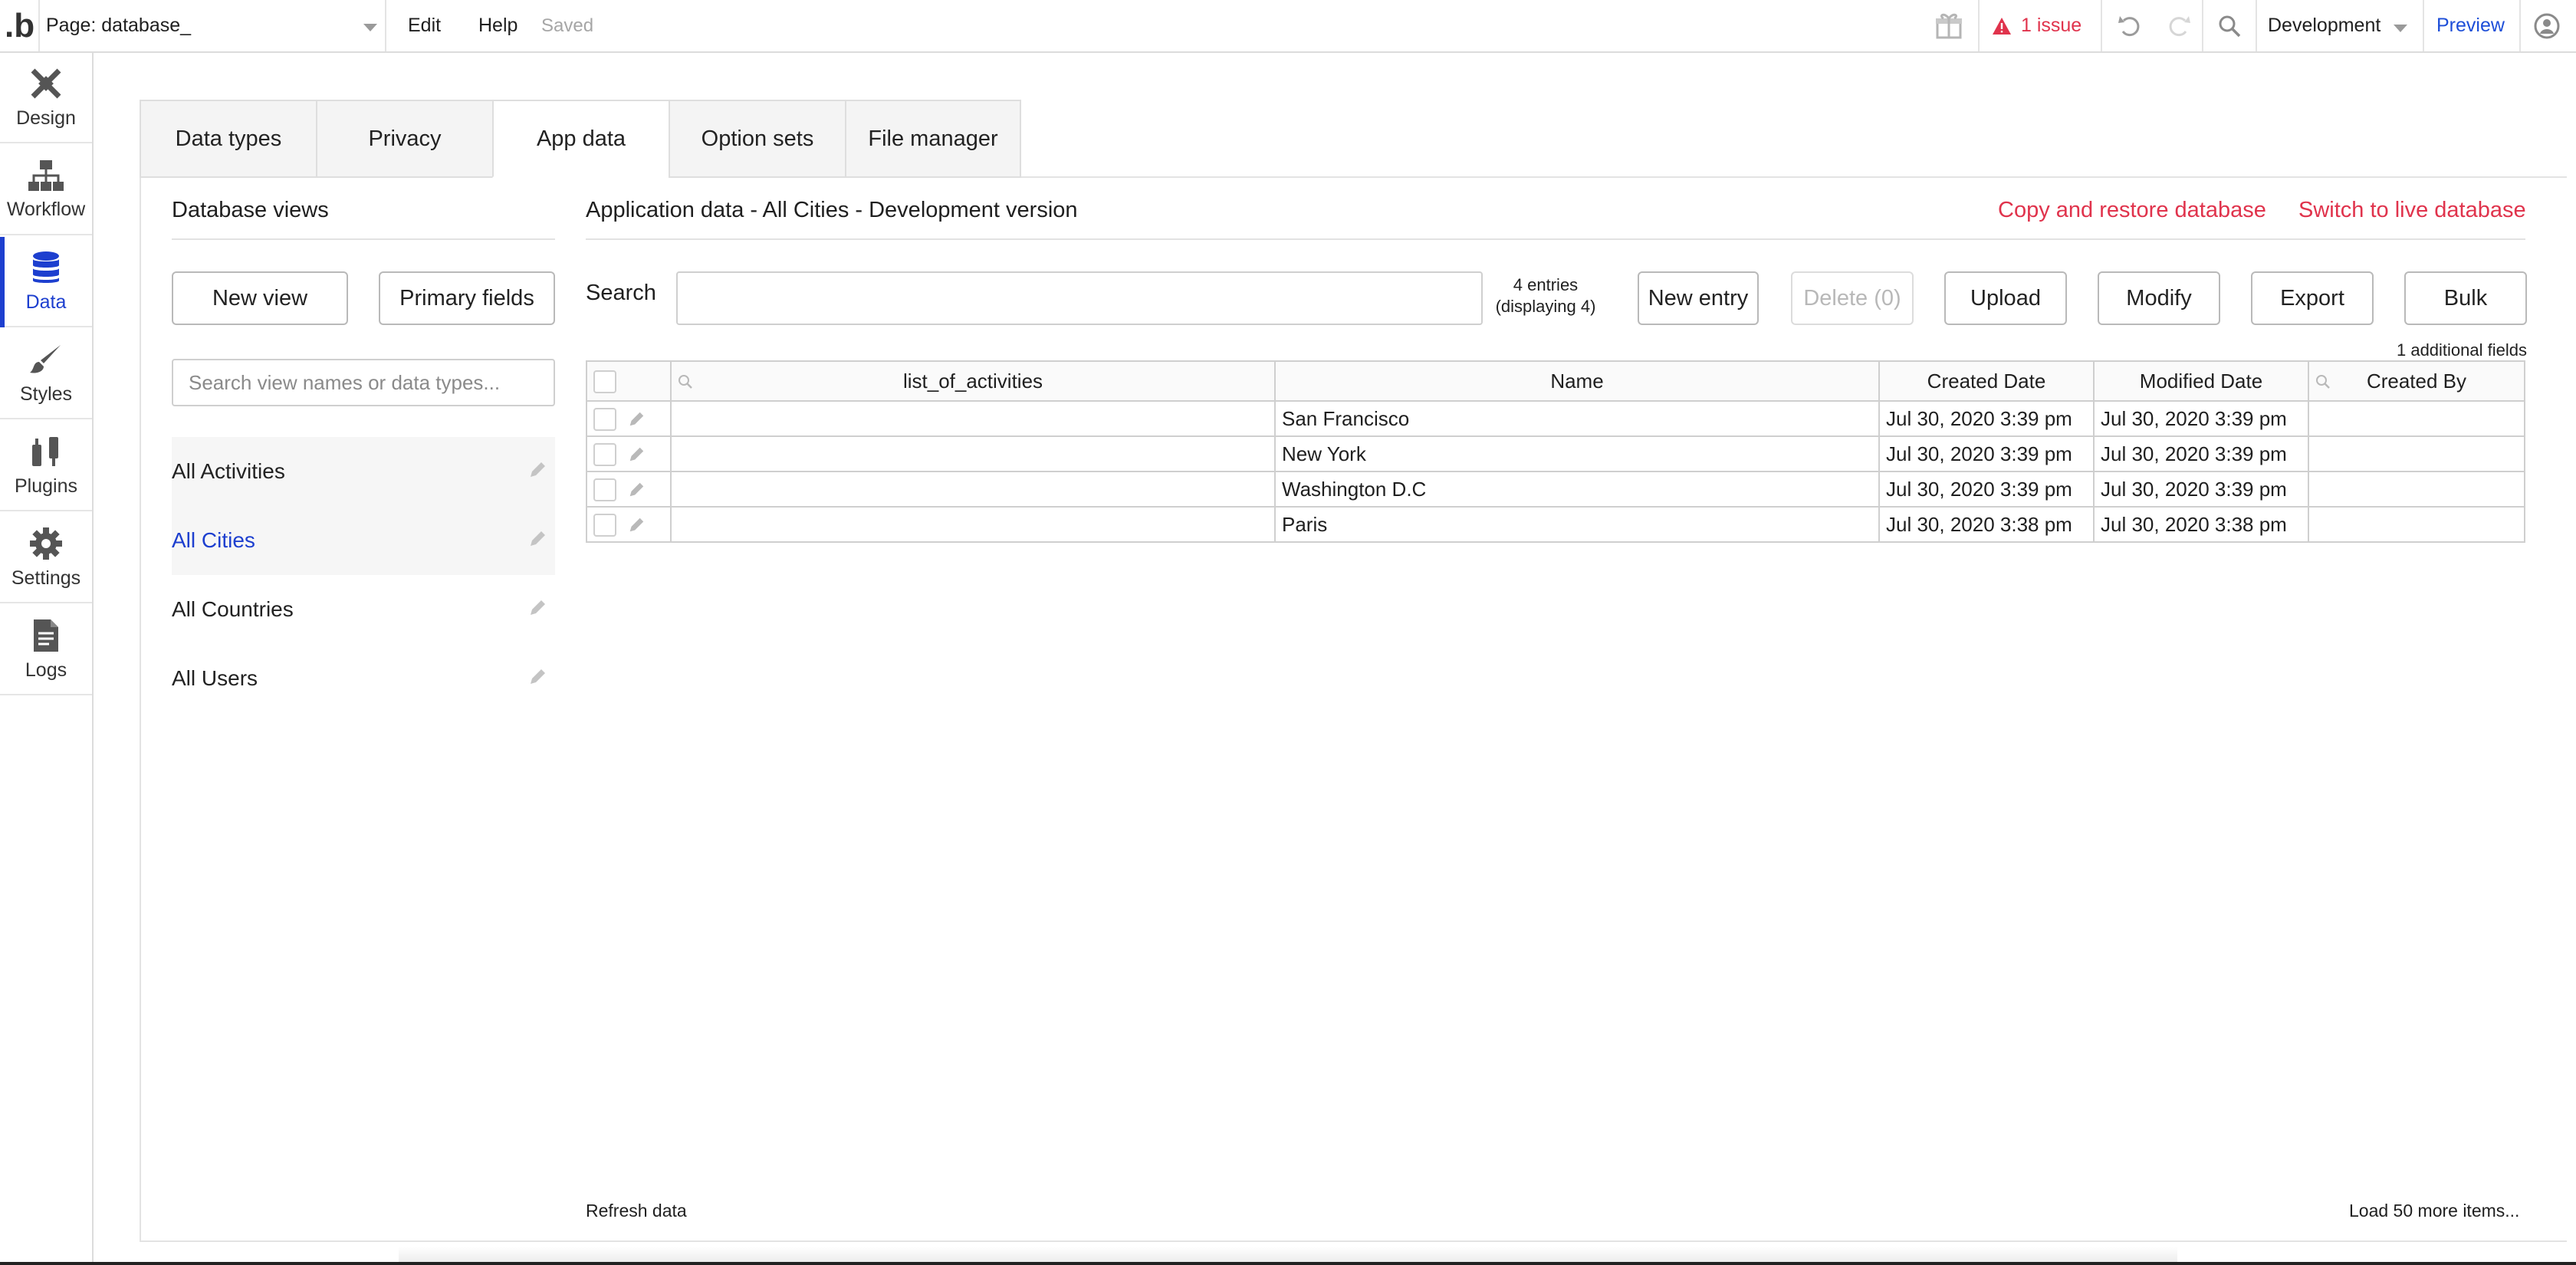 Image resolution: width=2576 pixels, height=1265 pixels. Describe the element at coordinates (363, 383) in the screenshot. I see `view-search-input` at that location.